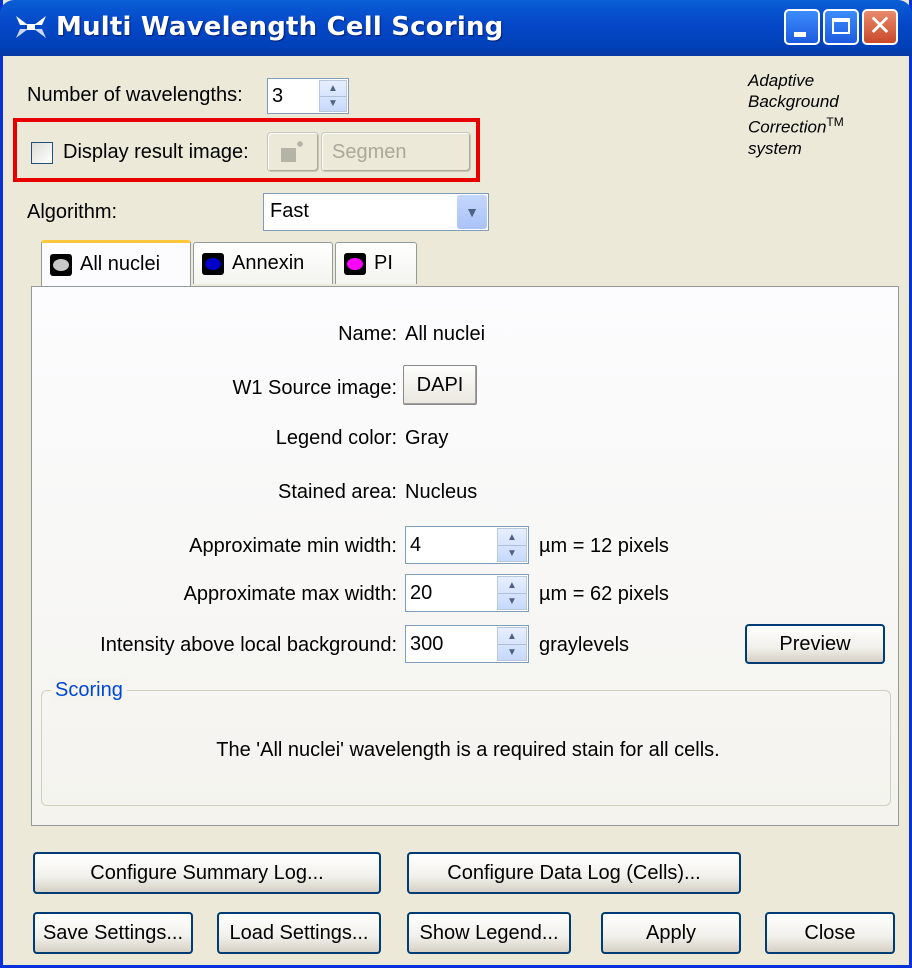  What do you see at coordinates (248, 645) in the screenshot?
I see `intensity-label: Intensity above local background:` at bounding box center [248, 645].